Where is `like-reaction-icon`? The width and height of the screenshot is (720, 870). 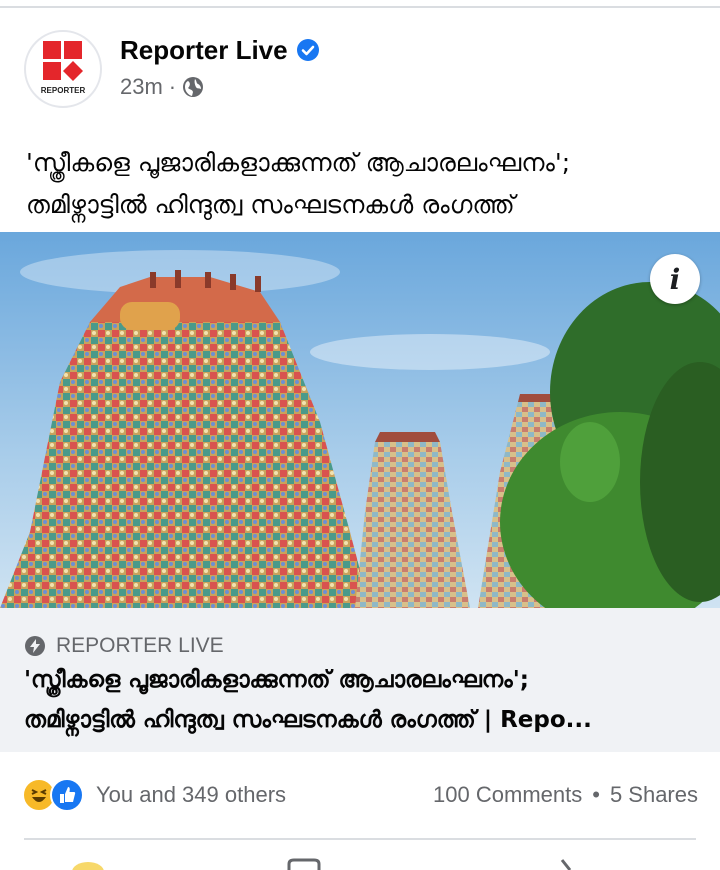
like-reaction-icon is located at coordinates (67, 795).